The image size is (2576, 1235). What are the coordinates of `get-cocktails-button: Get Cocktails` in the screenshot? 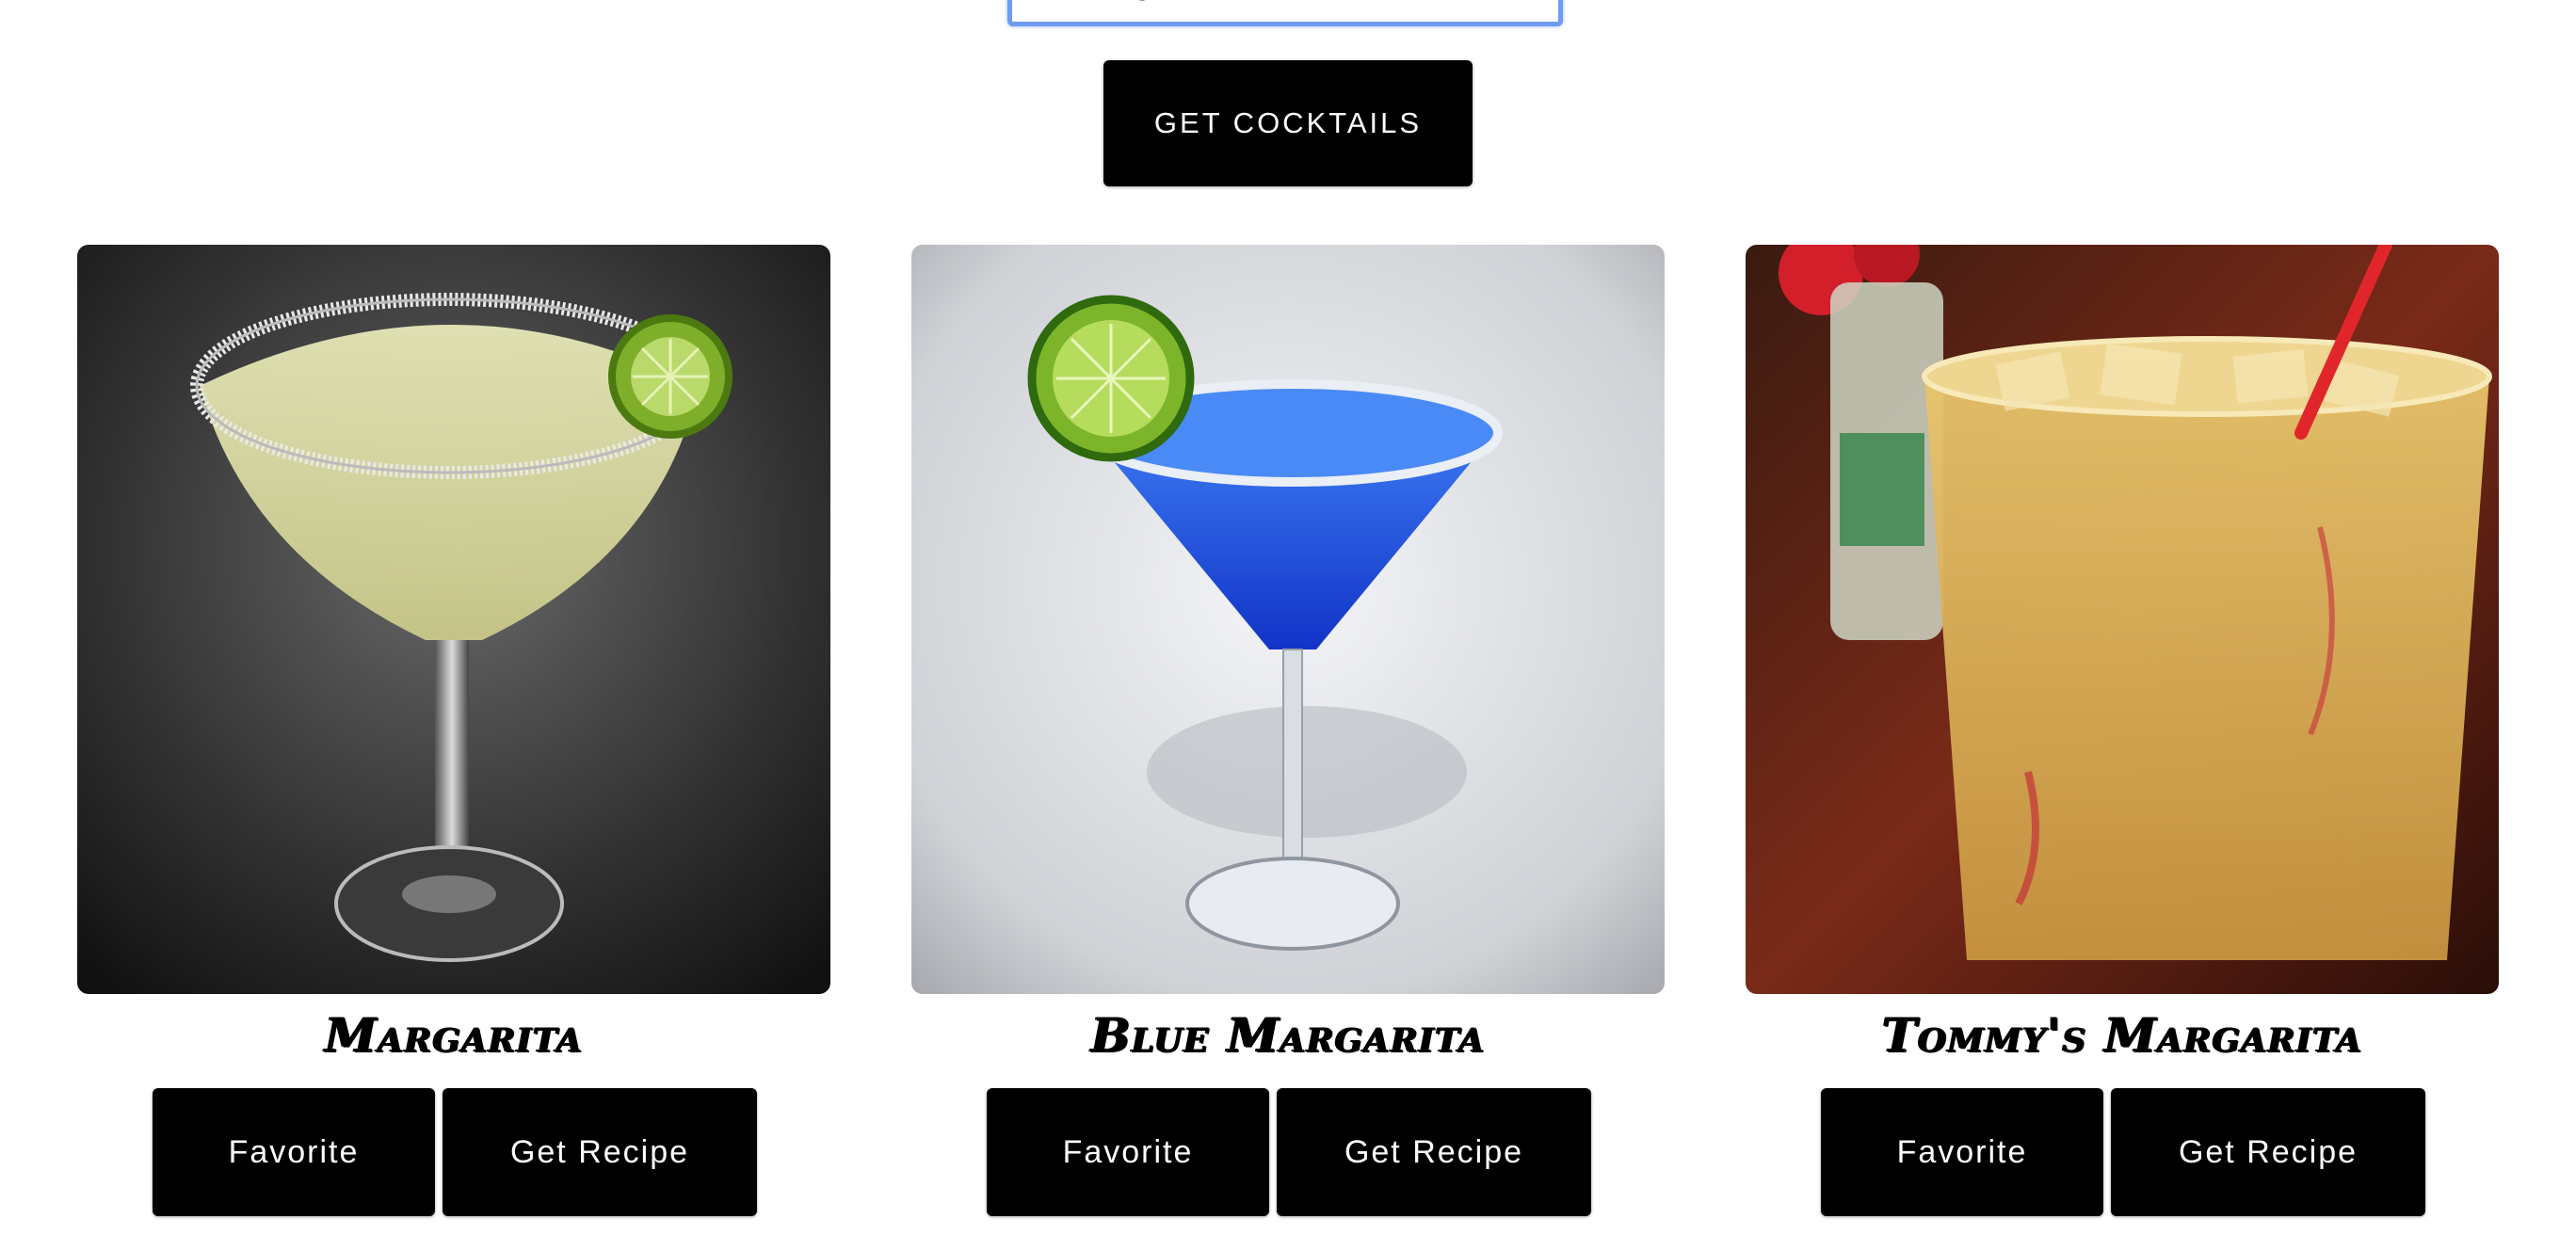 It's located at (1288, 123).